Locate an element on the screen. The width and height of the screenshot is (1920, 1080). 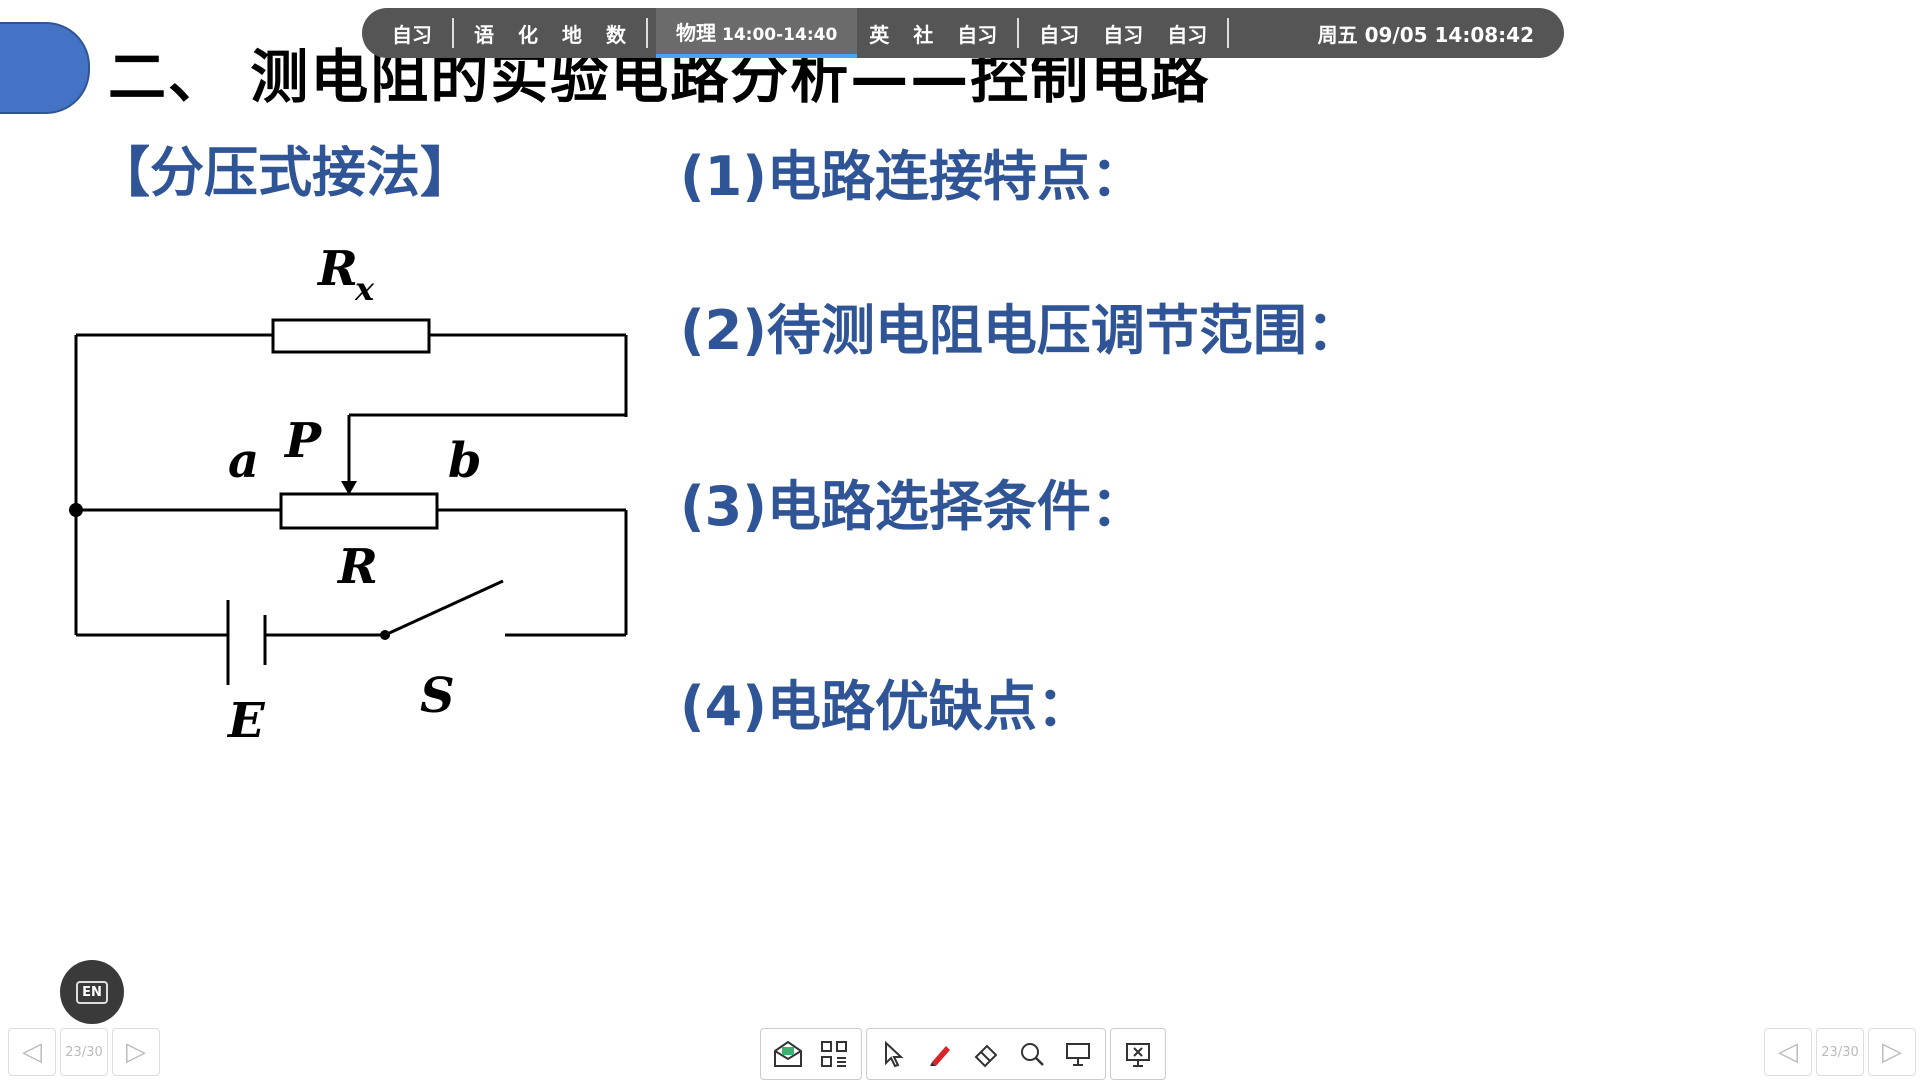
schedule-current-item: 物理 14:00-14:40 is located at coordinates (757, 33).